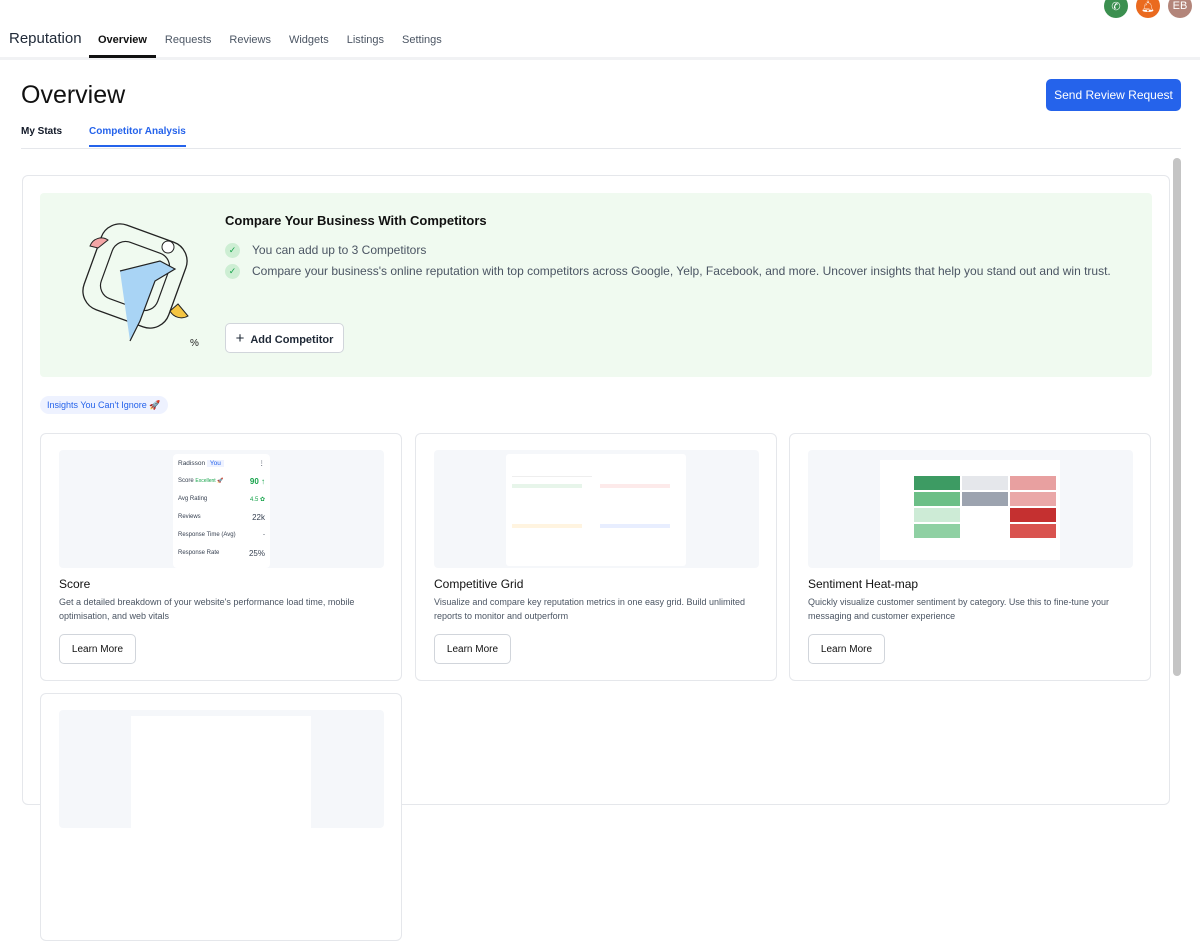  I want to click on bell-icon: 🔔︎, so click(1148, 9).